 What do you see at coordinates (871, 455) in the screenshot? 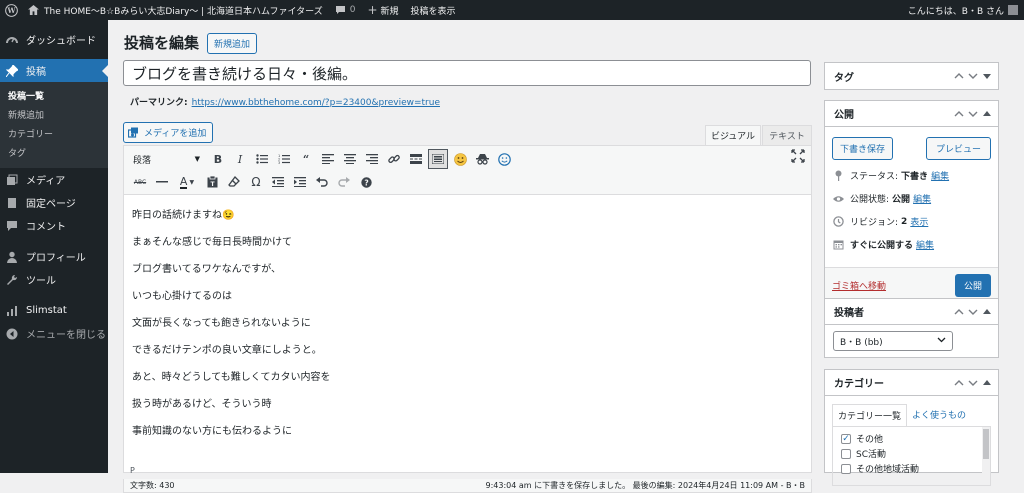
I see `category-label: SC活動` at bounding box center [871, 455].